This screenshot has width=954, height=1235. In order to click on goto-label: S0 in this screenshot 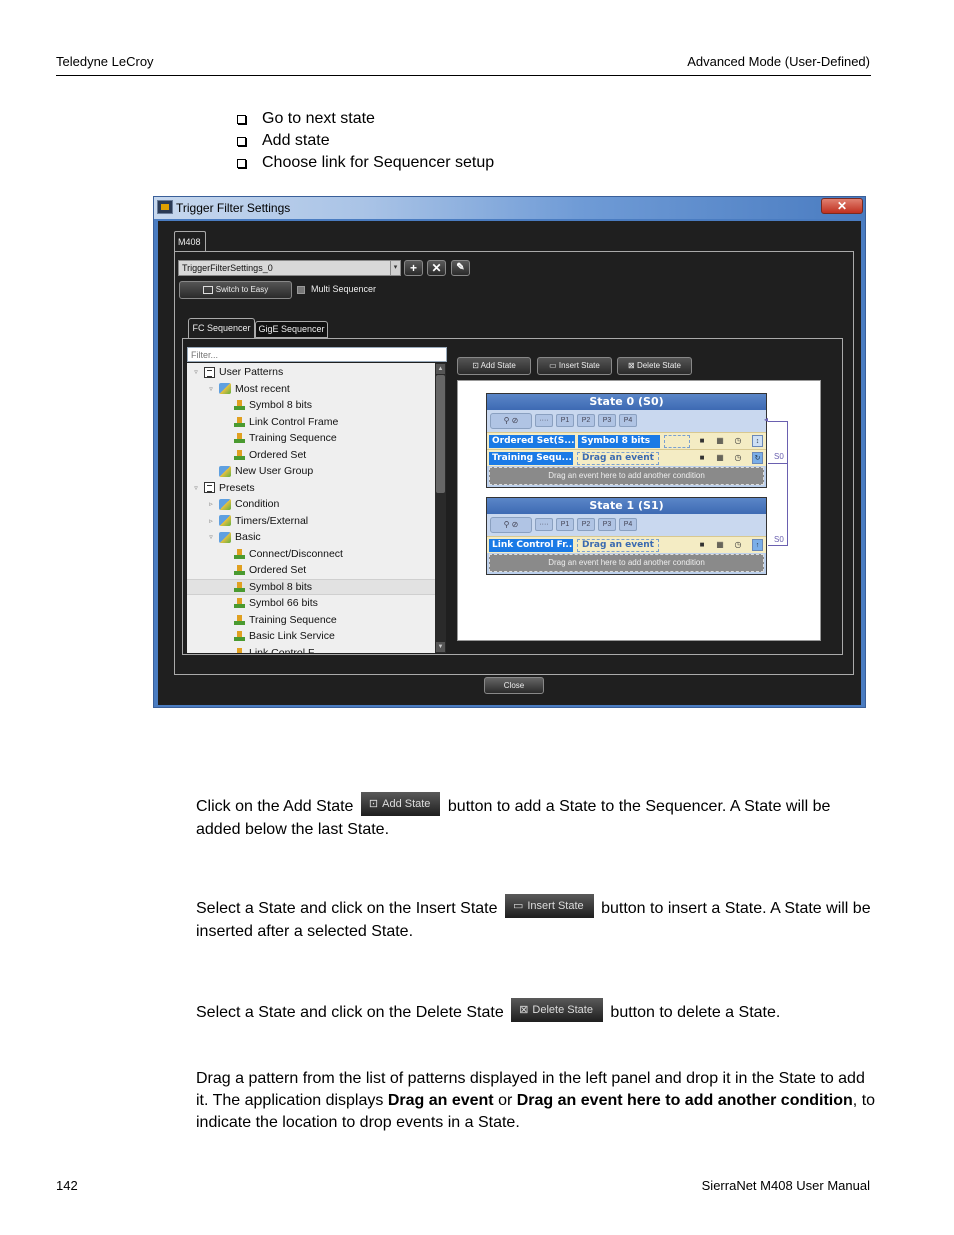, I will do `click(779, 539)`.